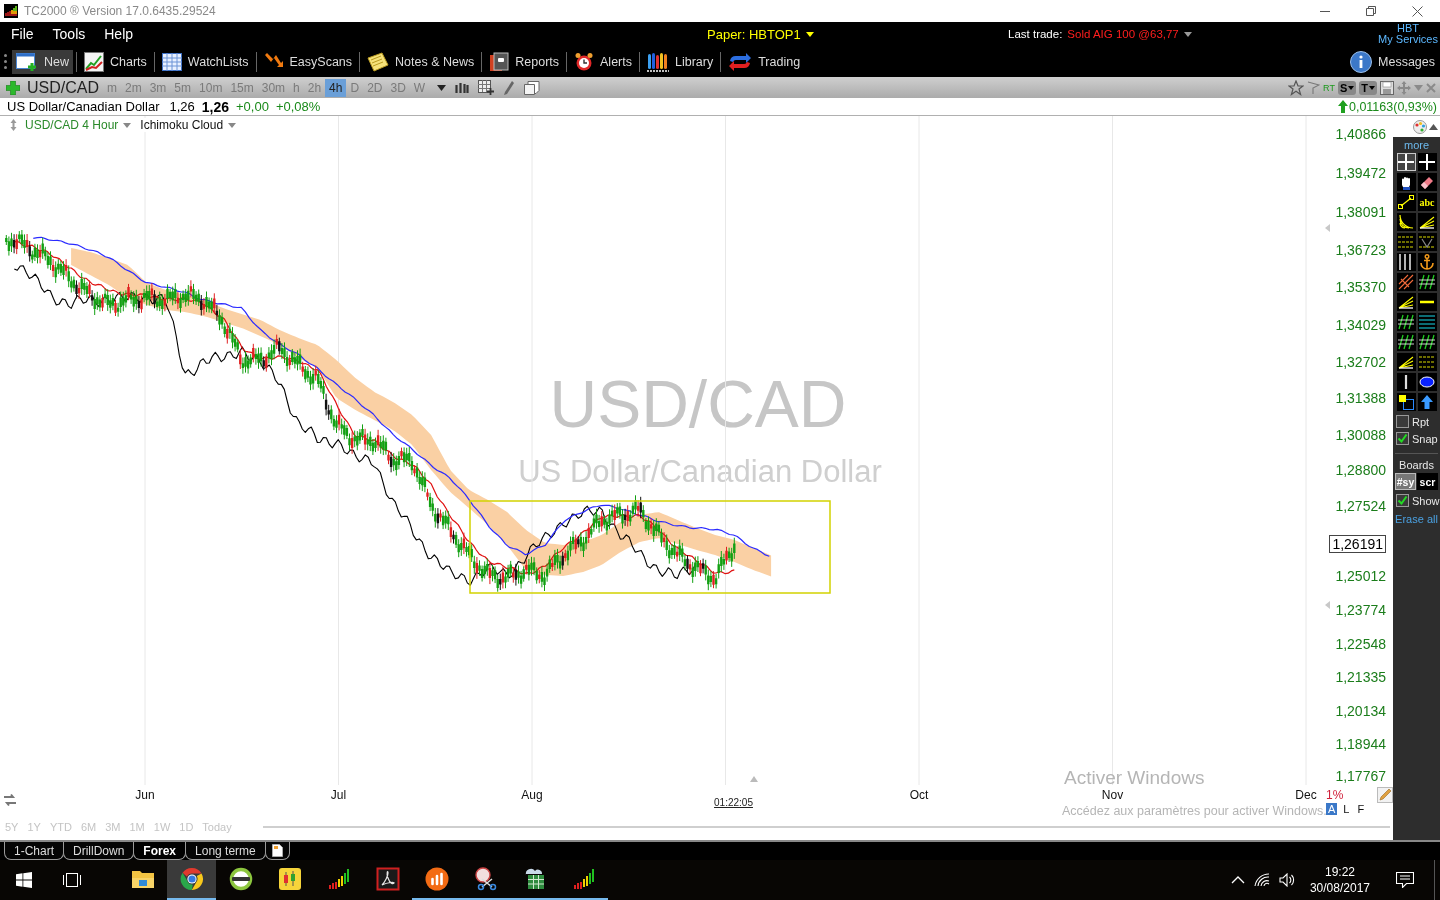  What do you see at coordinates (1361, 809) in the screenshot?
I see `scale-mode-button: F` at bounding box center [1361, 809].